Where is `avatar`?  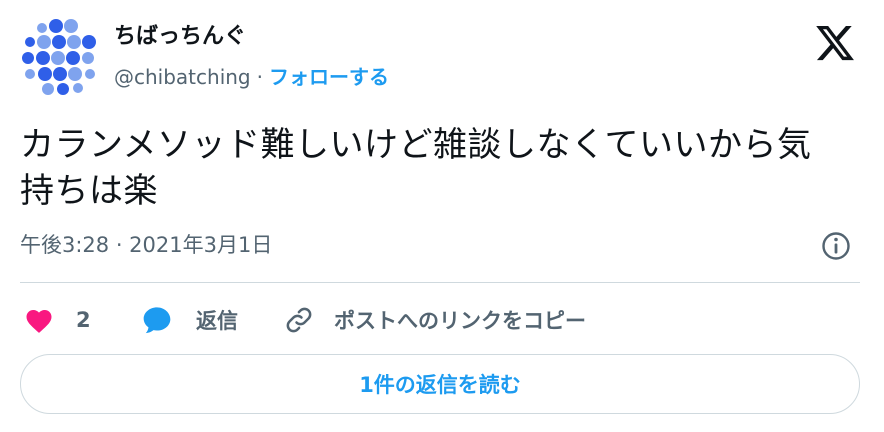 avatar is located at coordinates (60, 58).